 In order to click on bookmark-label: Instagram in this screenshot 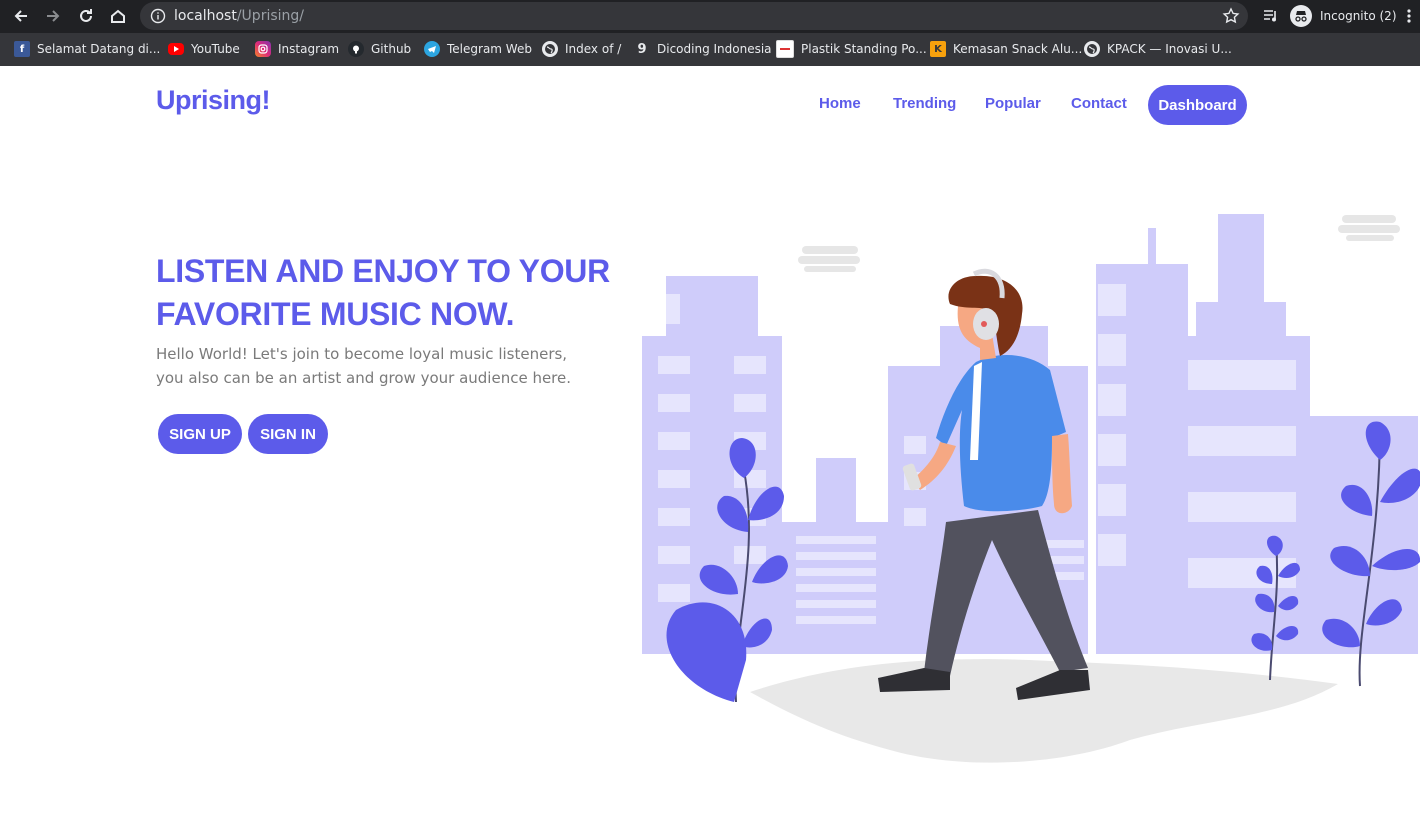, I will do `click(309, 49)`.